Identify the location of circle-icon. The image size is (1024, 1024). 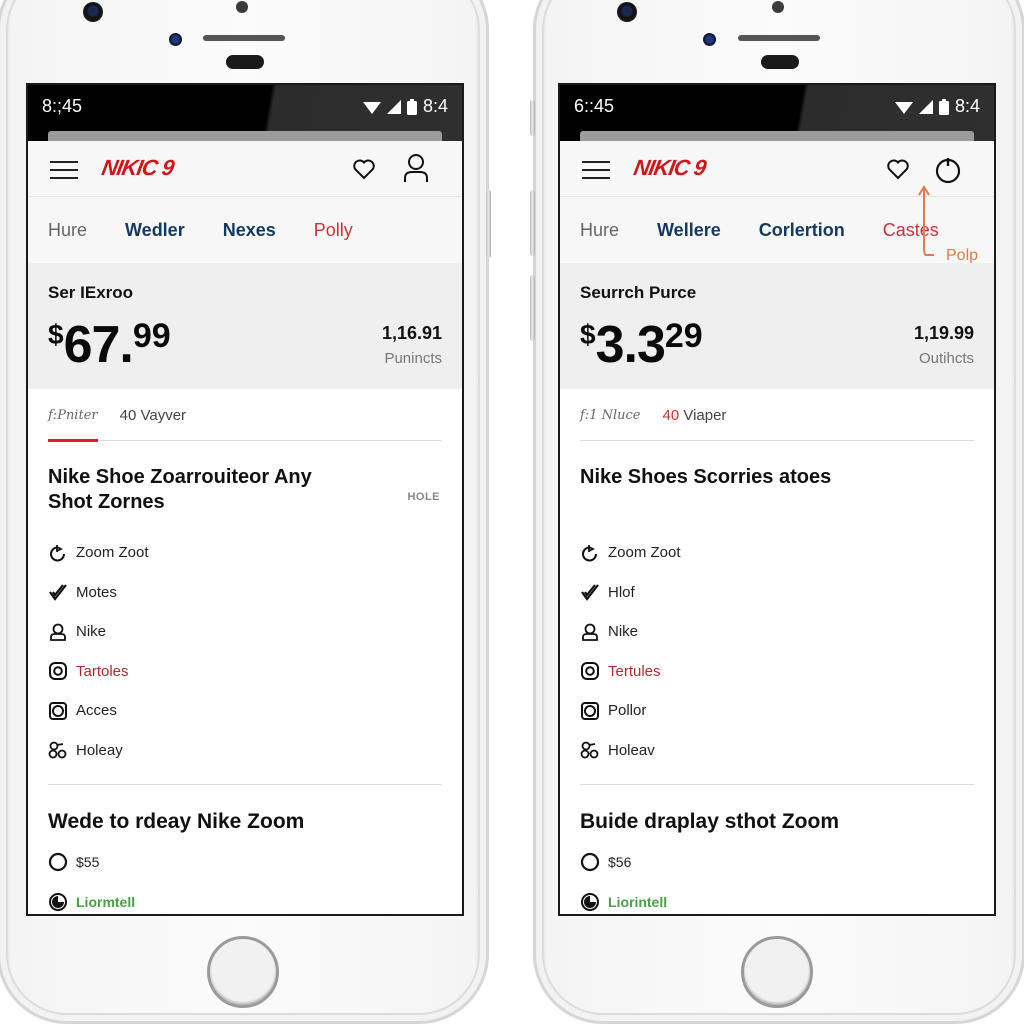
(590, 862).